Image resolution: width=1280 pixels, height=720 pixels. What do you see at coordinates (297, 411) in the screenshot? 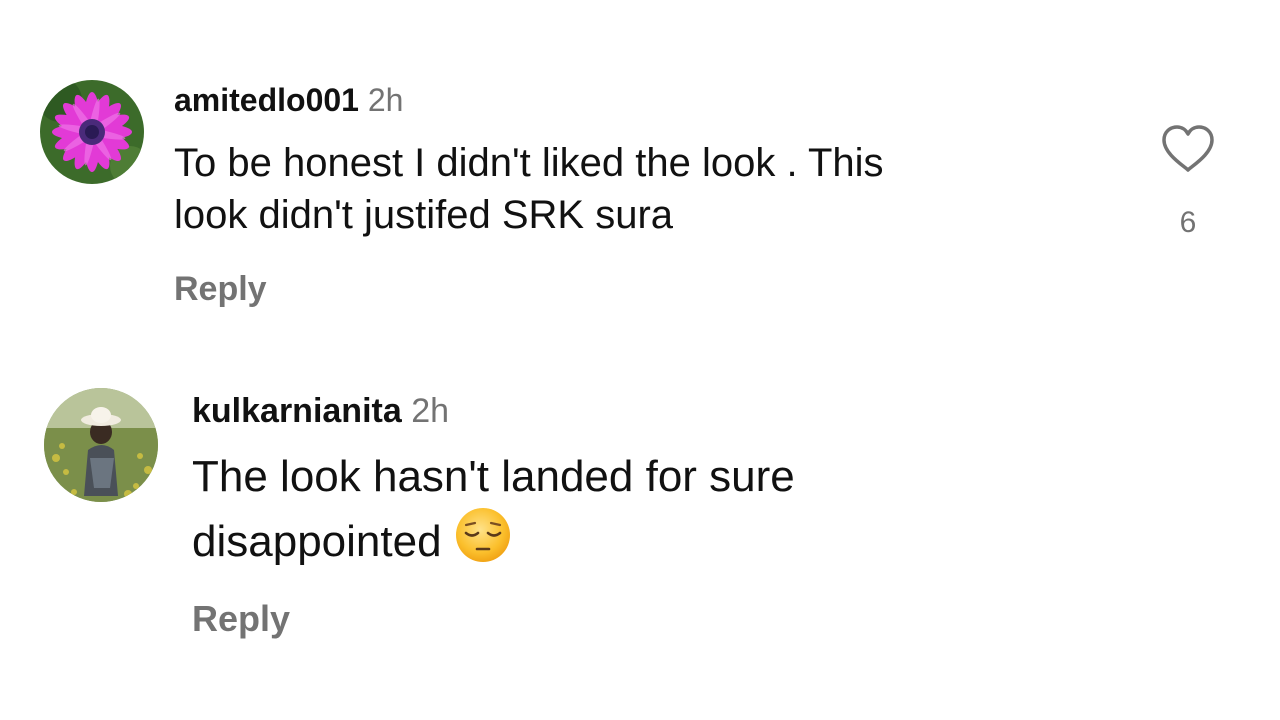
I see `username: kulkarnianita` at bounding box center [297, 411].